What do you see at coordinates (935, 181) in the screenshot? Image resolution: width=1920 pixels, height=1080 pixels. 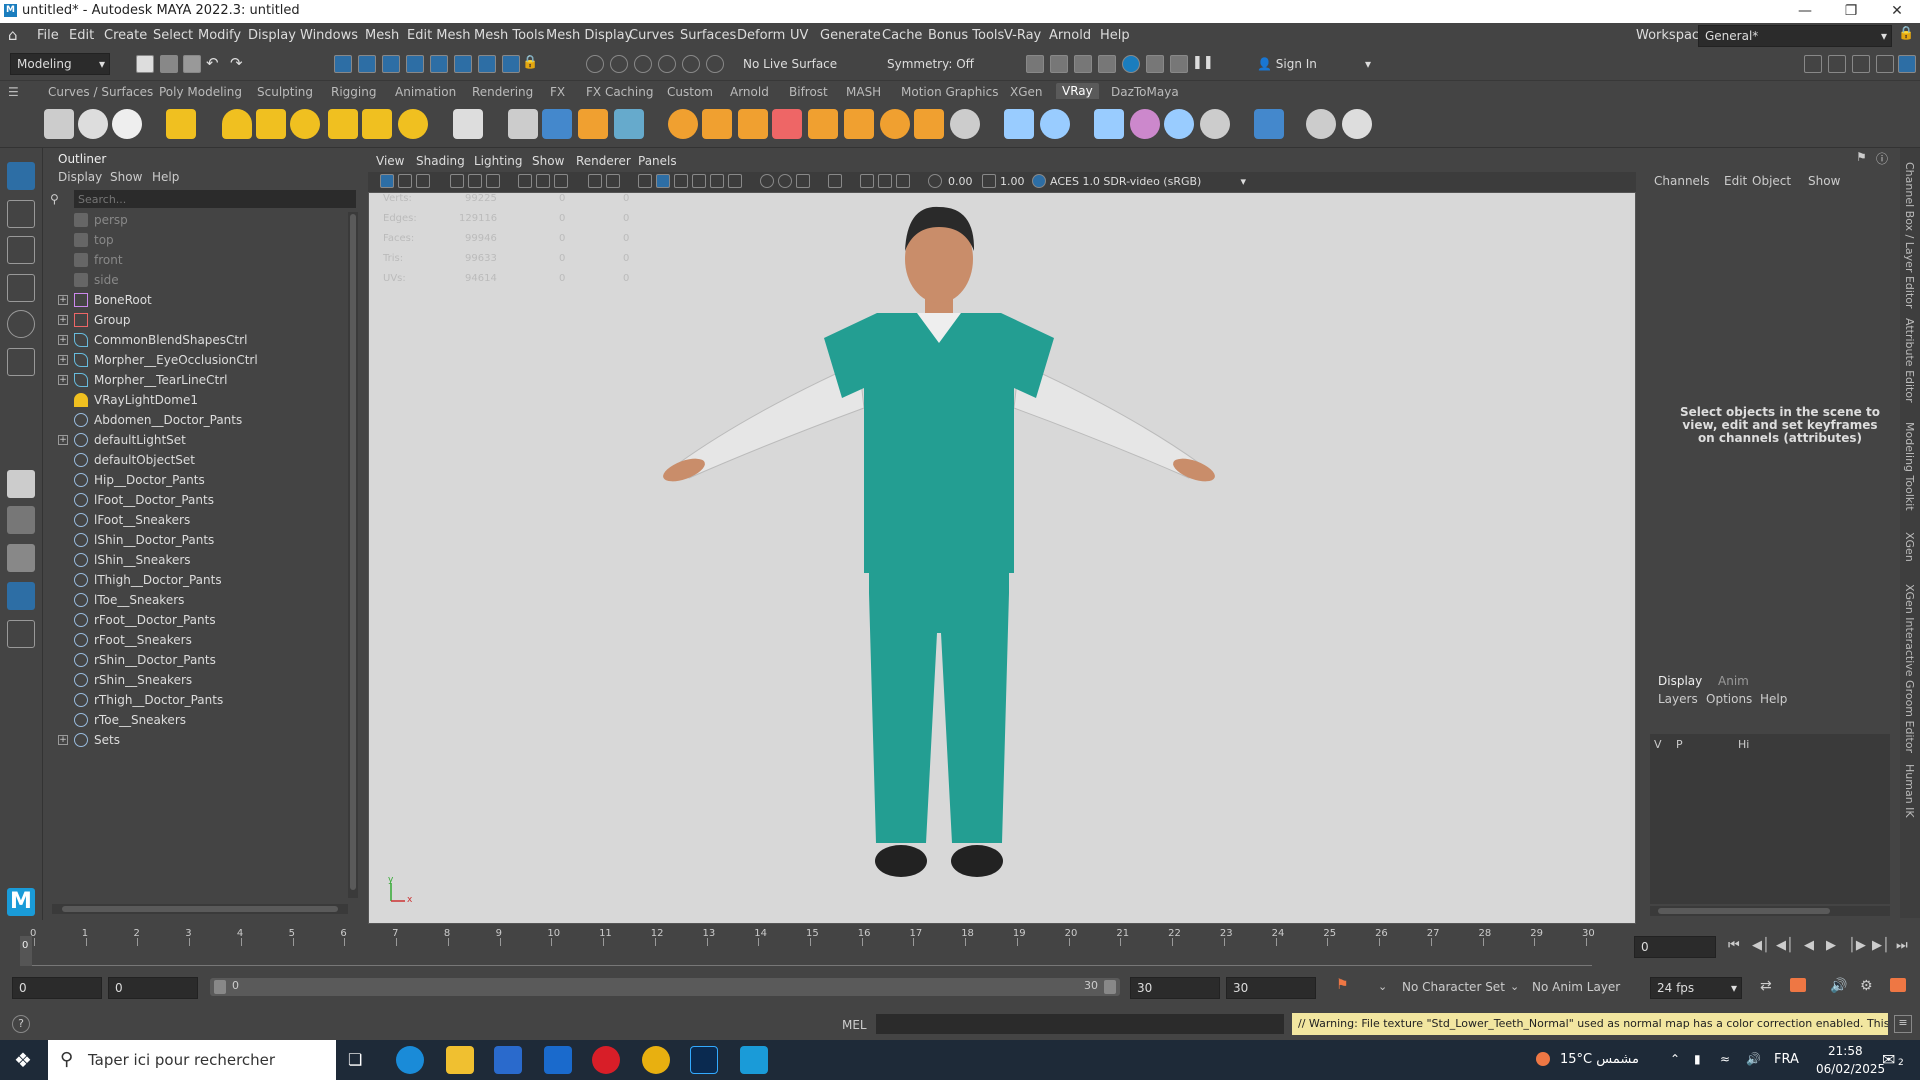 I see `exposure-icon` at bounding box center [935, 181].